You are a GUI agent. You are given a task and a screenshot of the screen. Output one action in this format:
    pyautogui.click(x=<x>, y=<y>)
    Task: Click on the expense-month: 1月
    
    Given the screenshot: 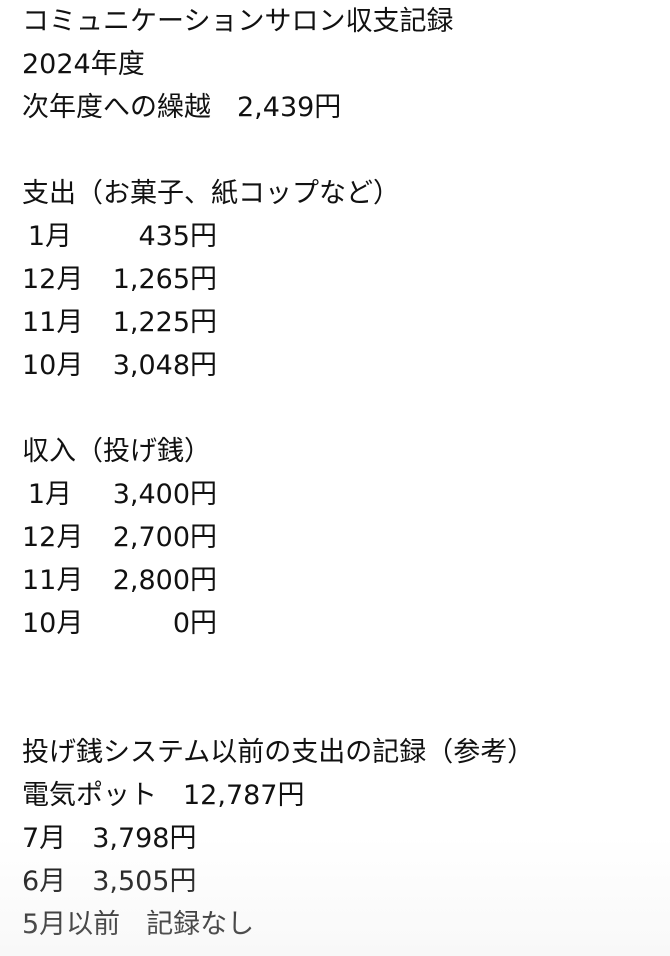 What is the action you would take?
    pyautogui.click(x=49, y=236)
    